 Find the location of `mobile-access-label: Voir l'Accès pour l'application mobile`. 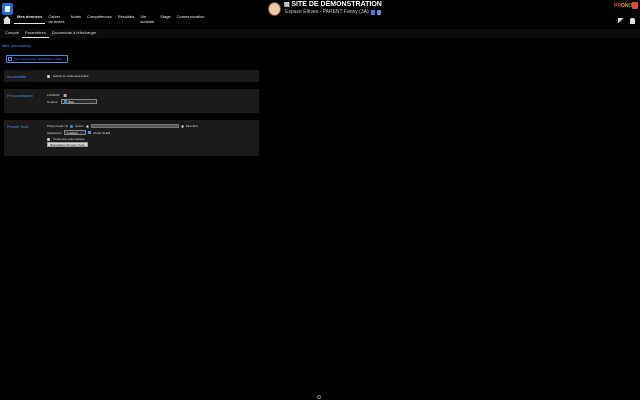

mobile-access-label: Voir l'Accès pour l'application mobile is located at coordinates (38, 59).